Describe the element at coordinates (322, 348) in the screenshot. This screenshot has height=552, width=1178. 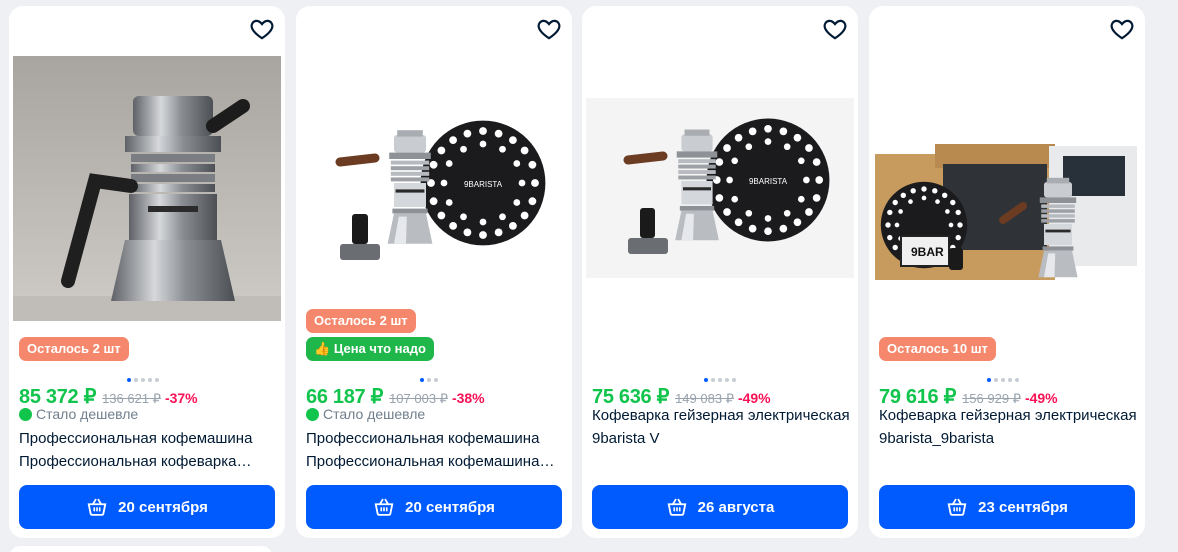
I see `thumbs-up-icon: 👍` at that location.